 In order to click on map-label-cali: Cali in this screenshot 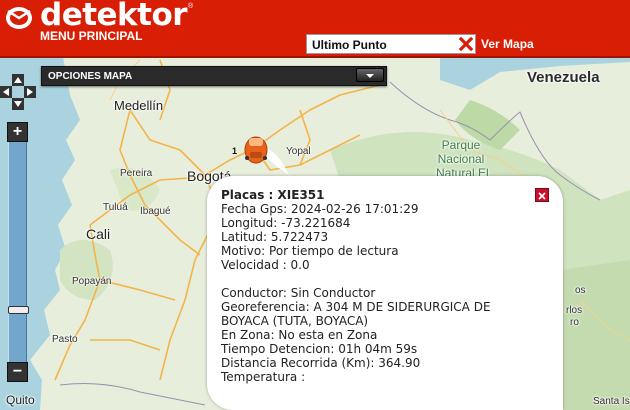, I will do `click(98, 234)`.